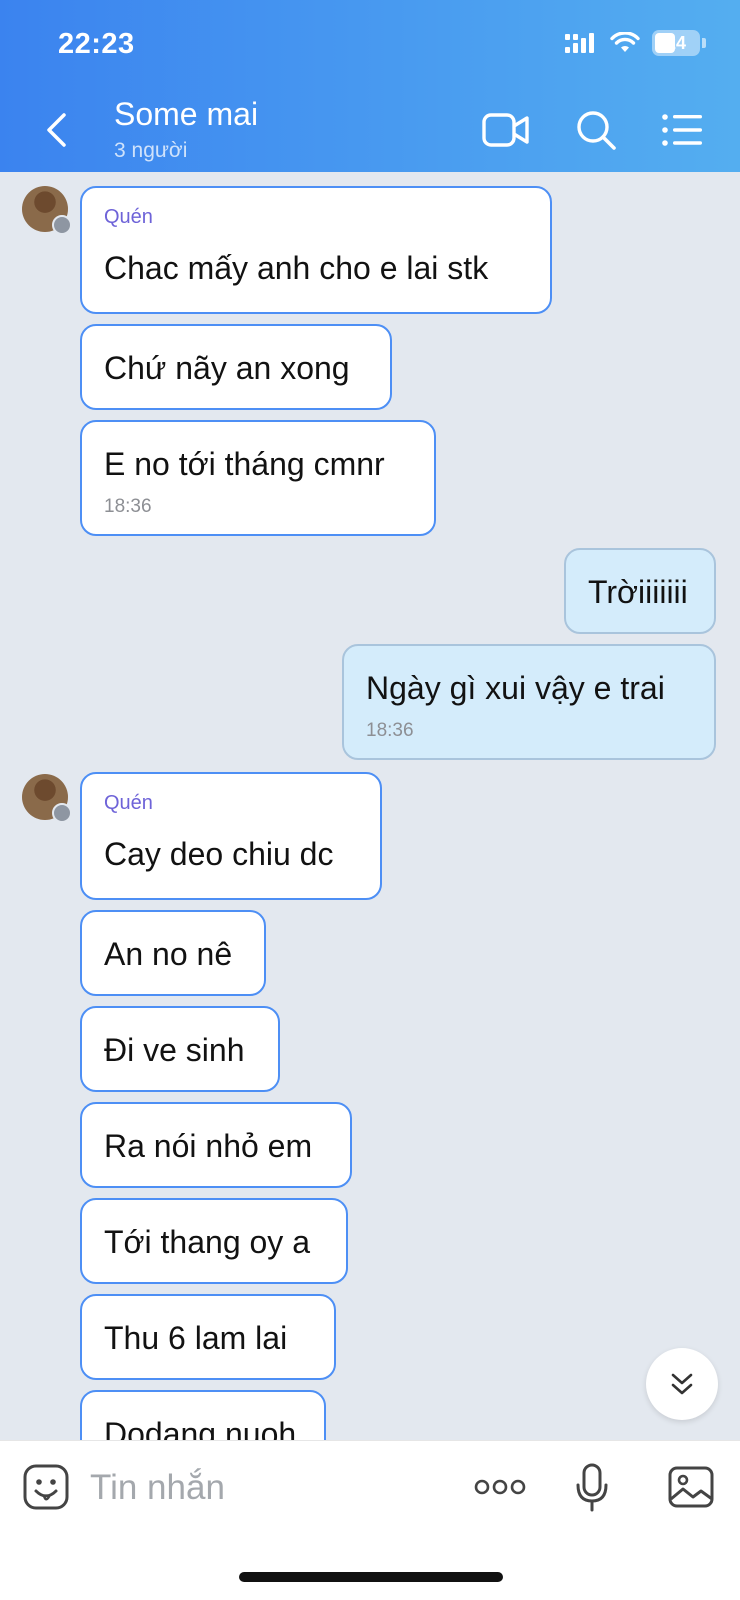 The image size is (740, 1600). I want to click on send-image-button, so click(691, 1487).